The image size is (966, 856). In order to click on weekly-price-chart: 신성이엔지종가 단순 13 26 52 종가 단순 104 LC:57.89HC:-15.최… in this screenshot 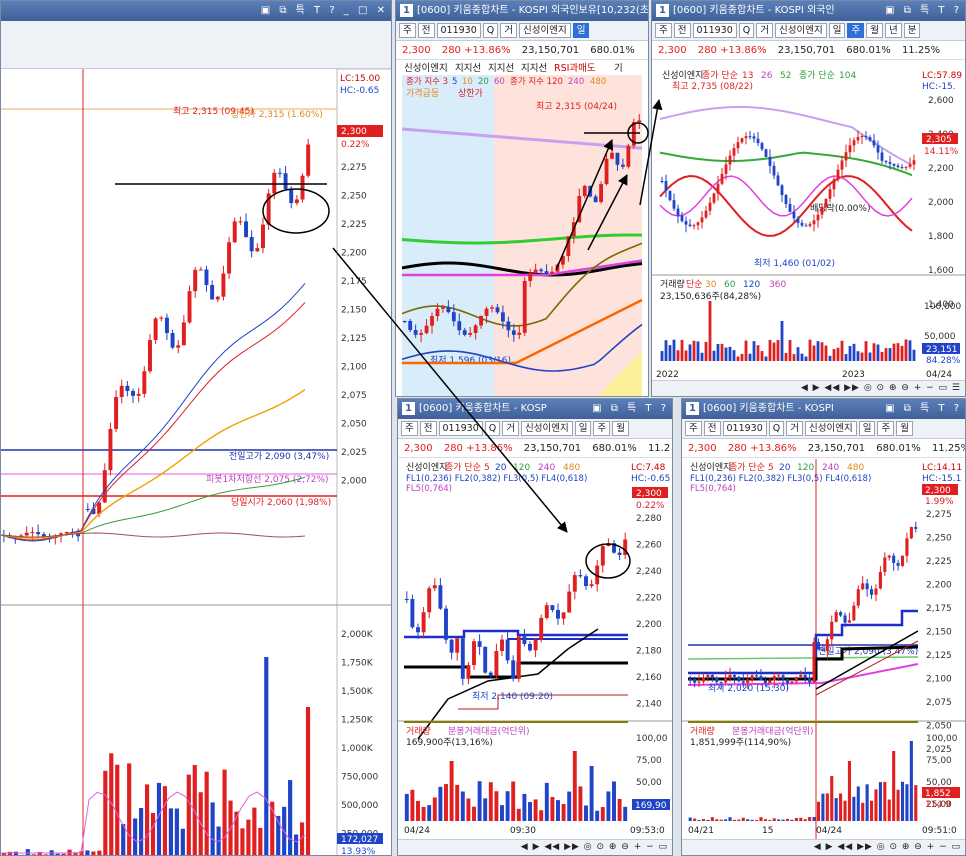, I will do `click(809, 221)`.